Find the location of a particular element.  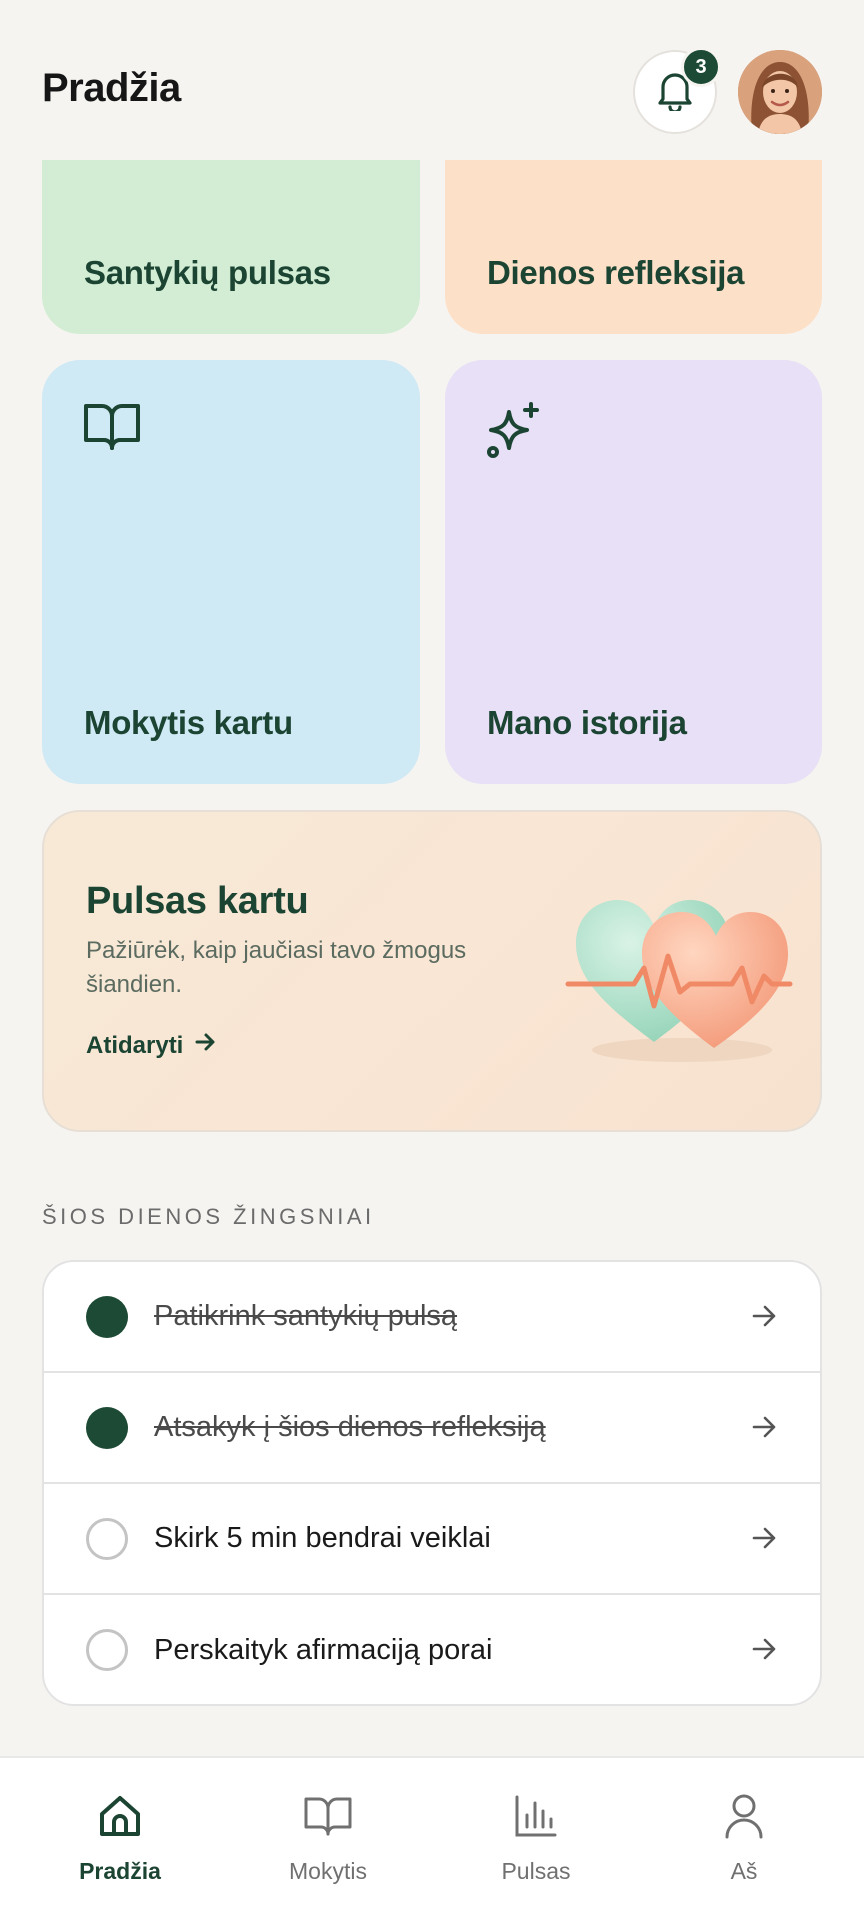

nav-label: Pradžia is located at coordinates (120, 1871).